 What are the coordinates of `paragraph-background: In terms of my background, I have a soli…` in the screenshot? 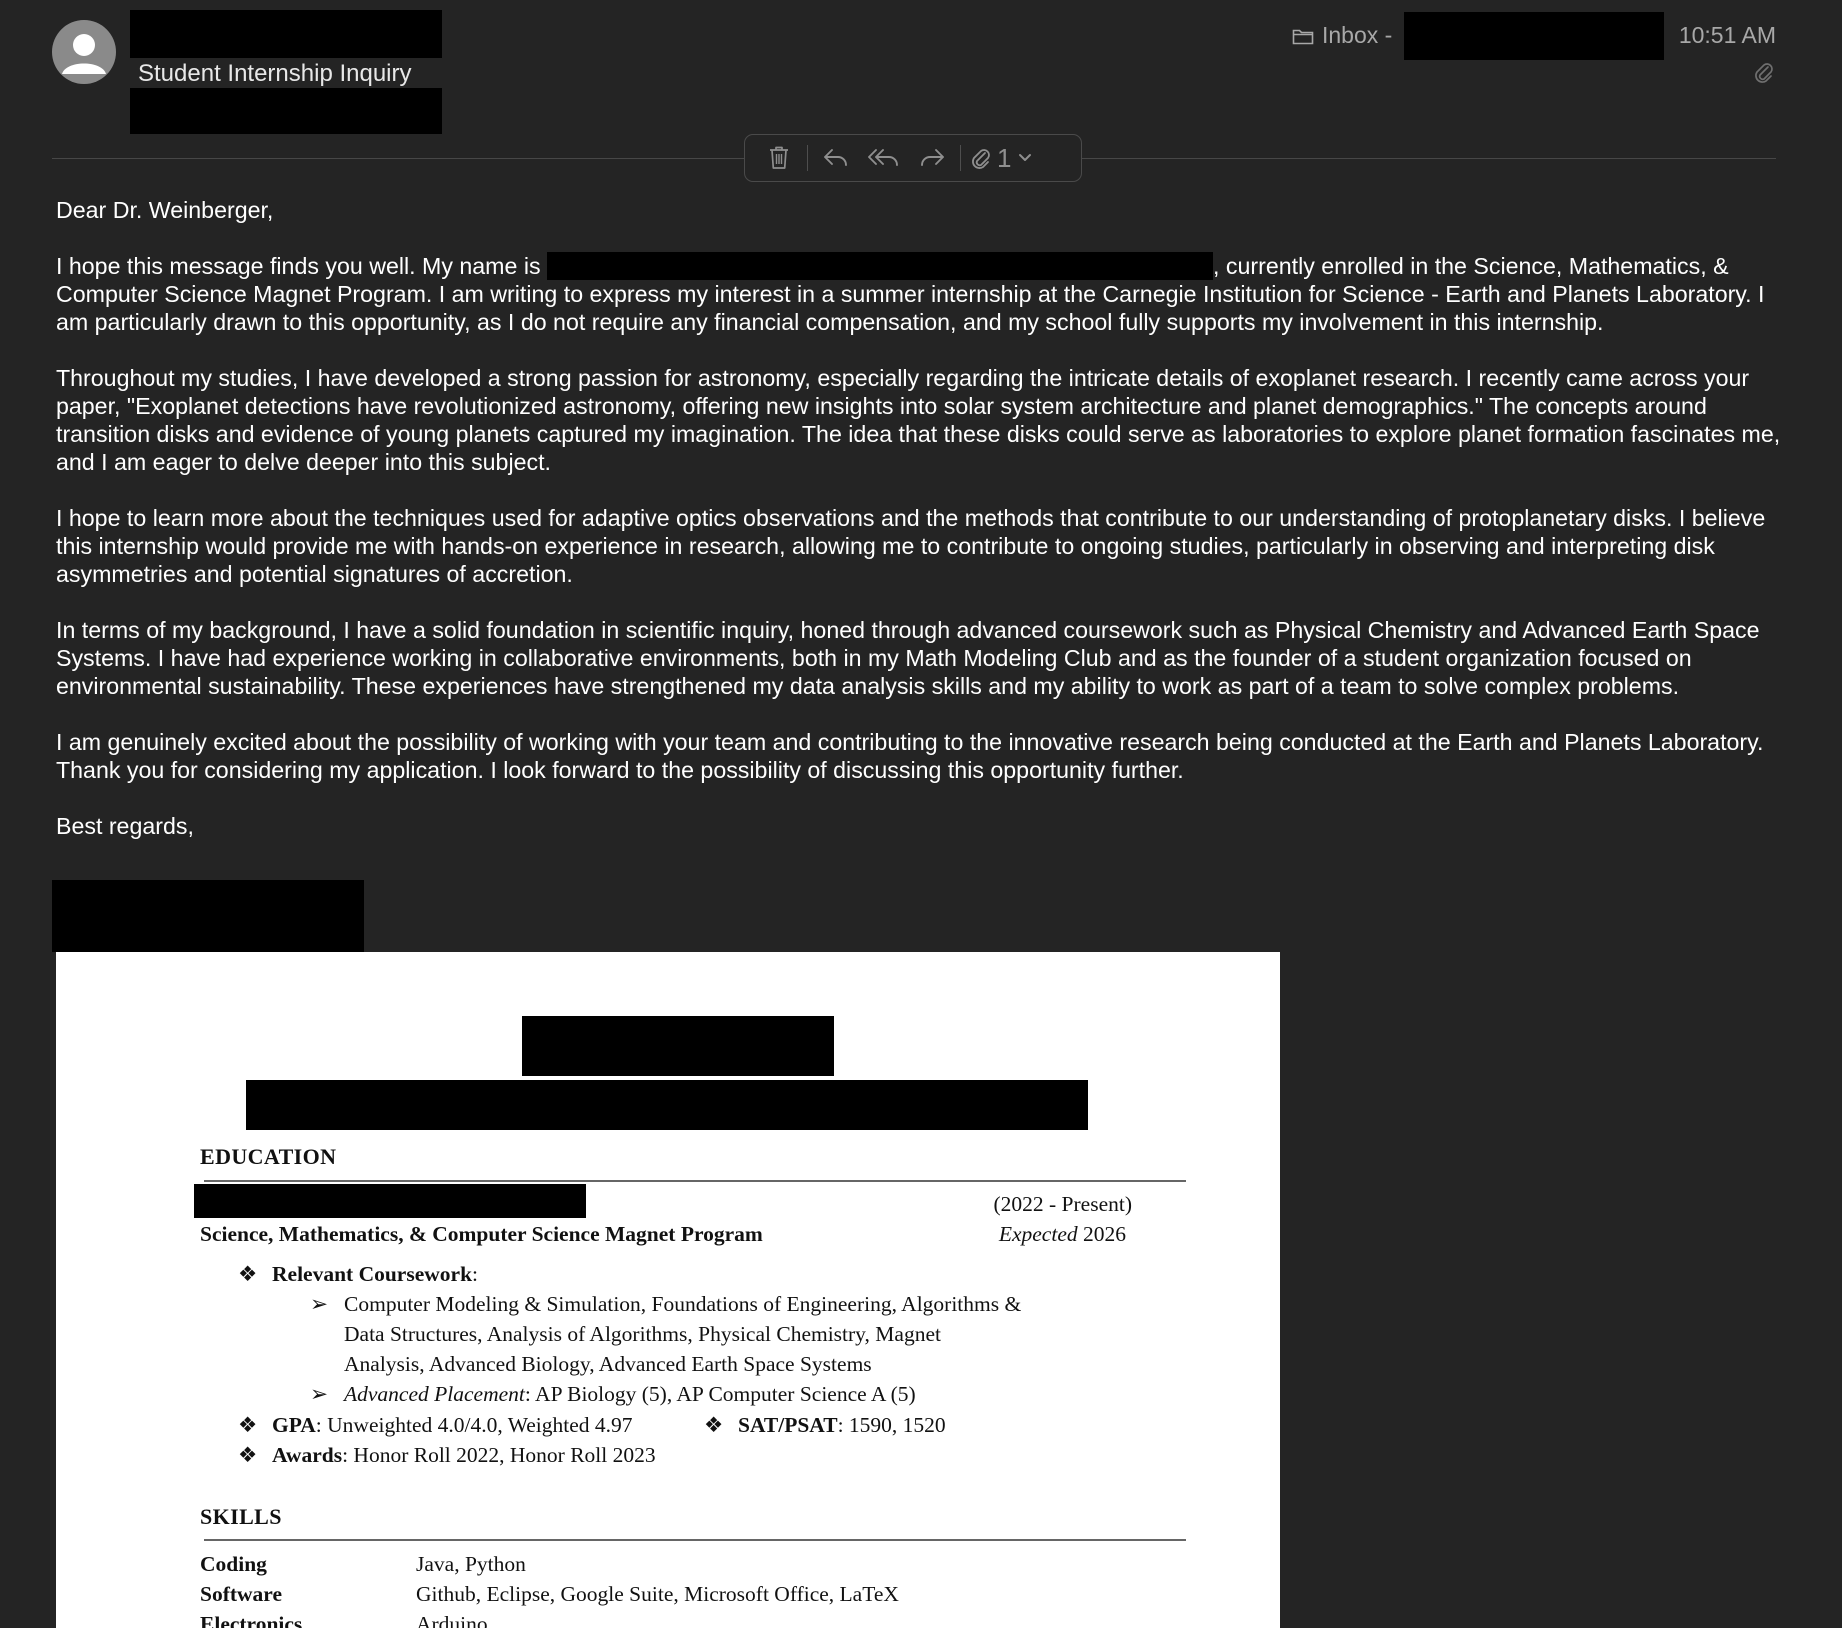 It's located at (908, 658).